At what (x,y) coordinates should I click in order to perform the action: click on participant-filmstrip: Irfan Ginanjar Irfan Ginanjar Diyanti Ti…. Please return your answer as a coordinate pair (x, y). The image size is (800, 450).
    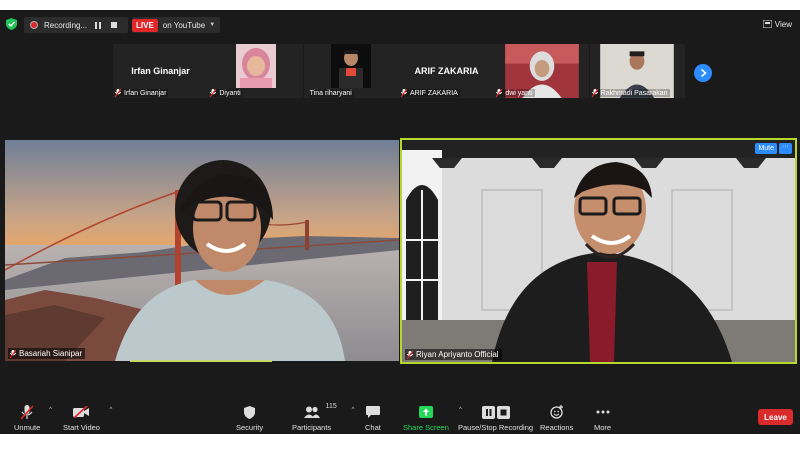
    Looking at the image, I should click on (399, 71).